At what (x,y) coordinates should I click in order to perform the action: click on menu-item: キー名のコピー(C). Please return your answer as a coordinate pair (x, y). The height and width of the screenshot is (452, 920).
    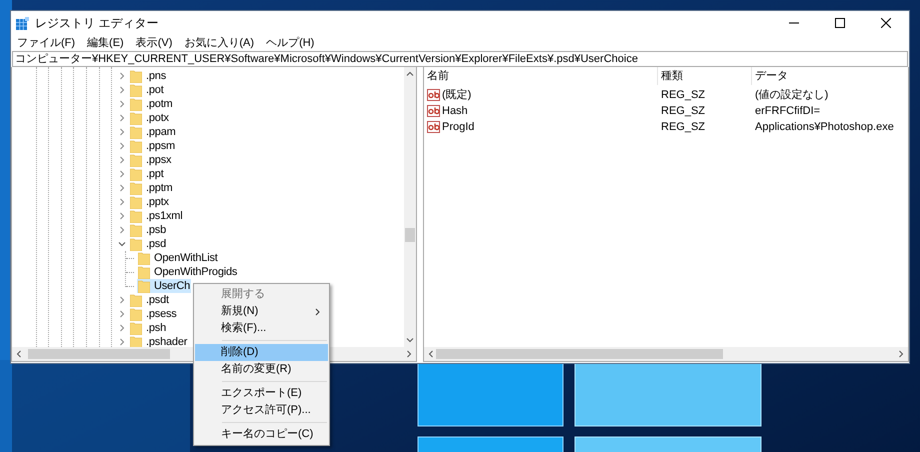
    Looking at the image, I should click on (261, 434).